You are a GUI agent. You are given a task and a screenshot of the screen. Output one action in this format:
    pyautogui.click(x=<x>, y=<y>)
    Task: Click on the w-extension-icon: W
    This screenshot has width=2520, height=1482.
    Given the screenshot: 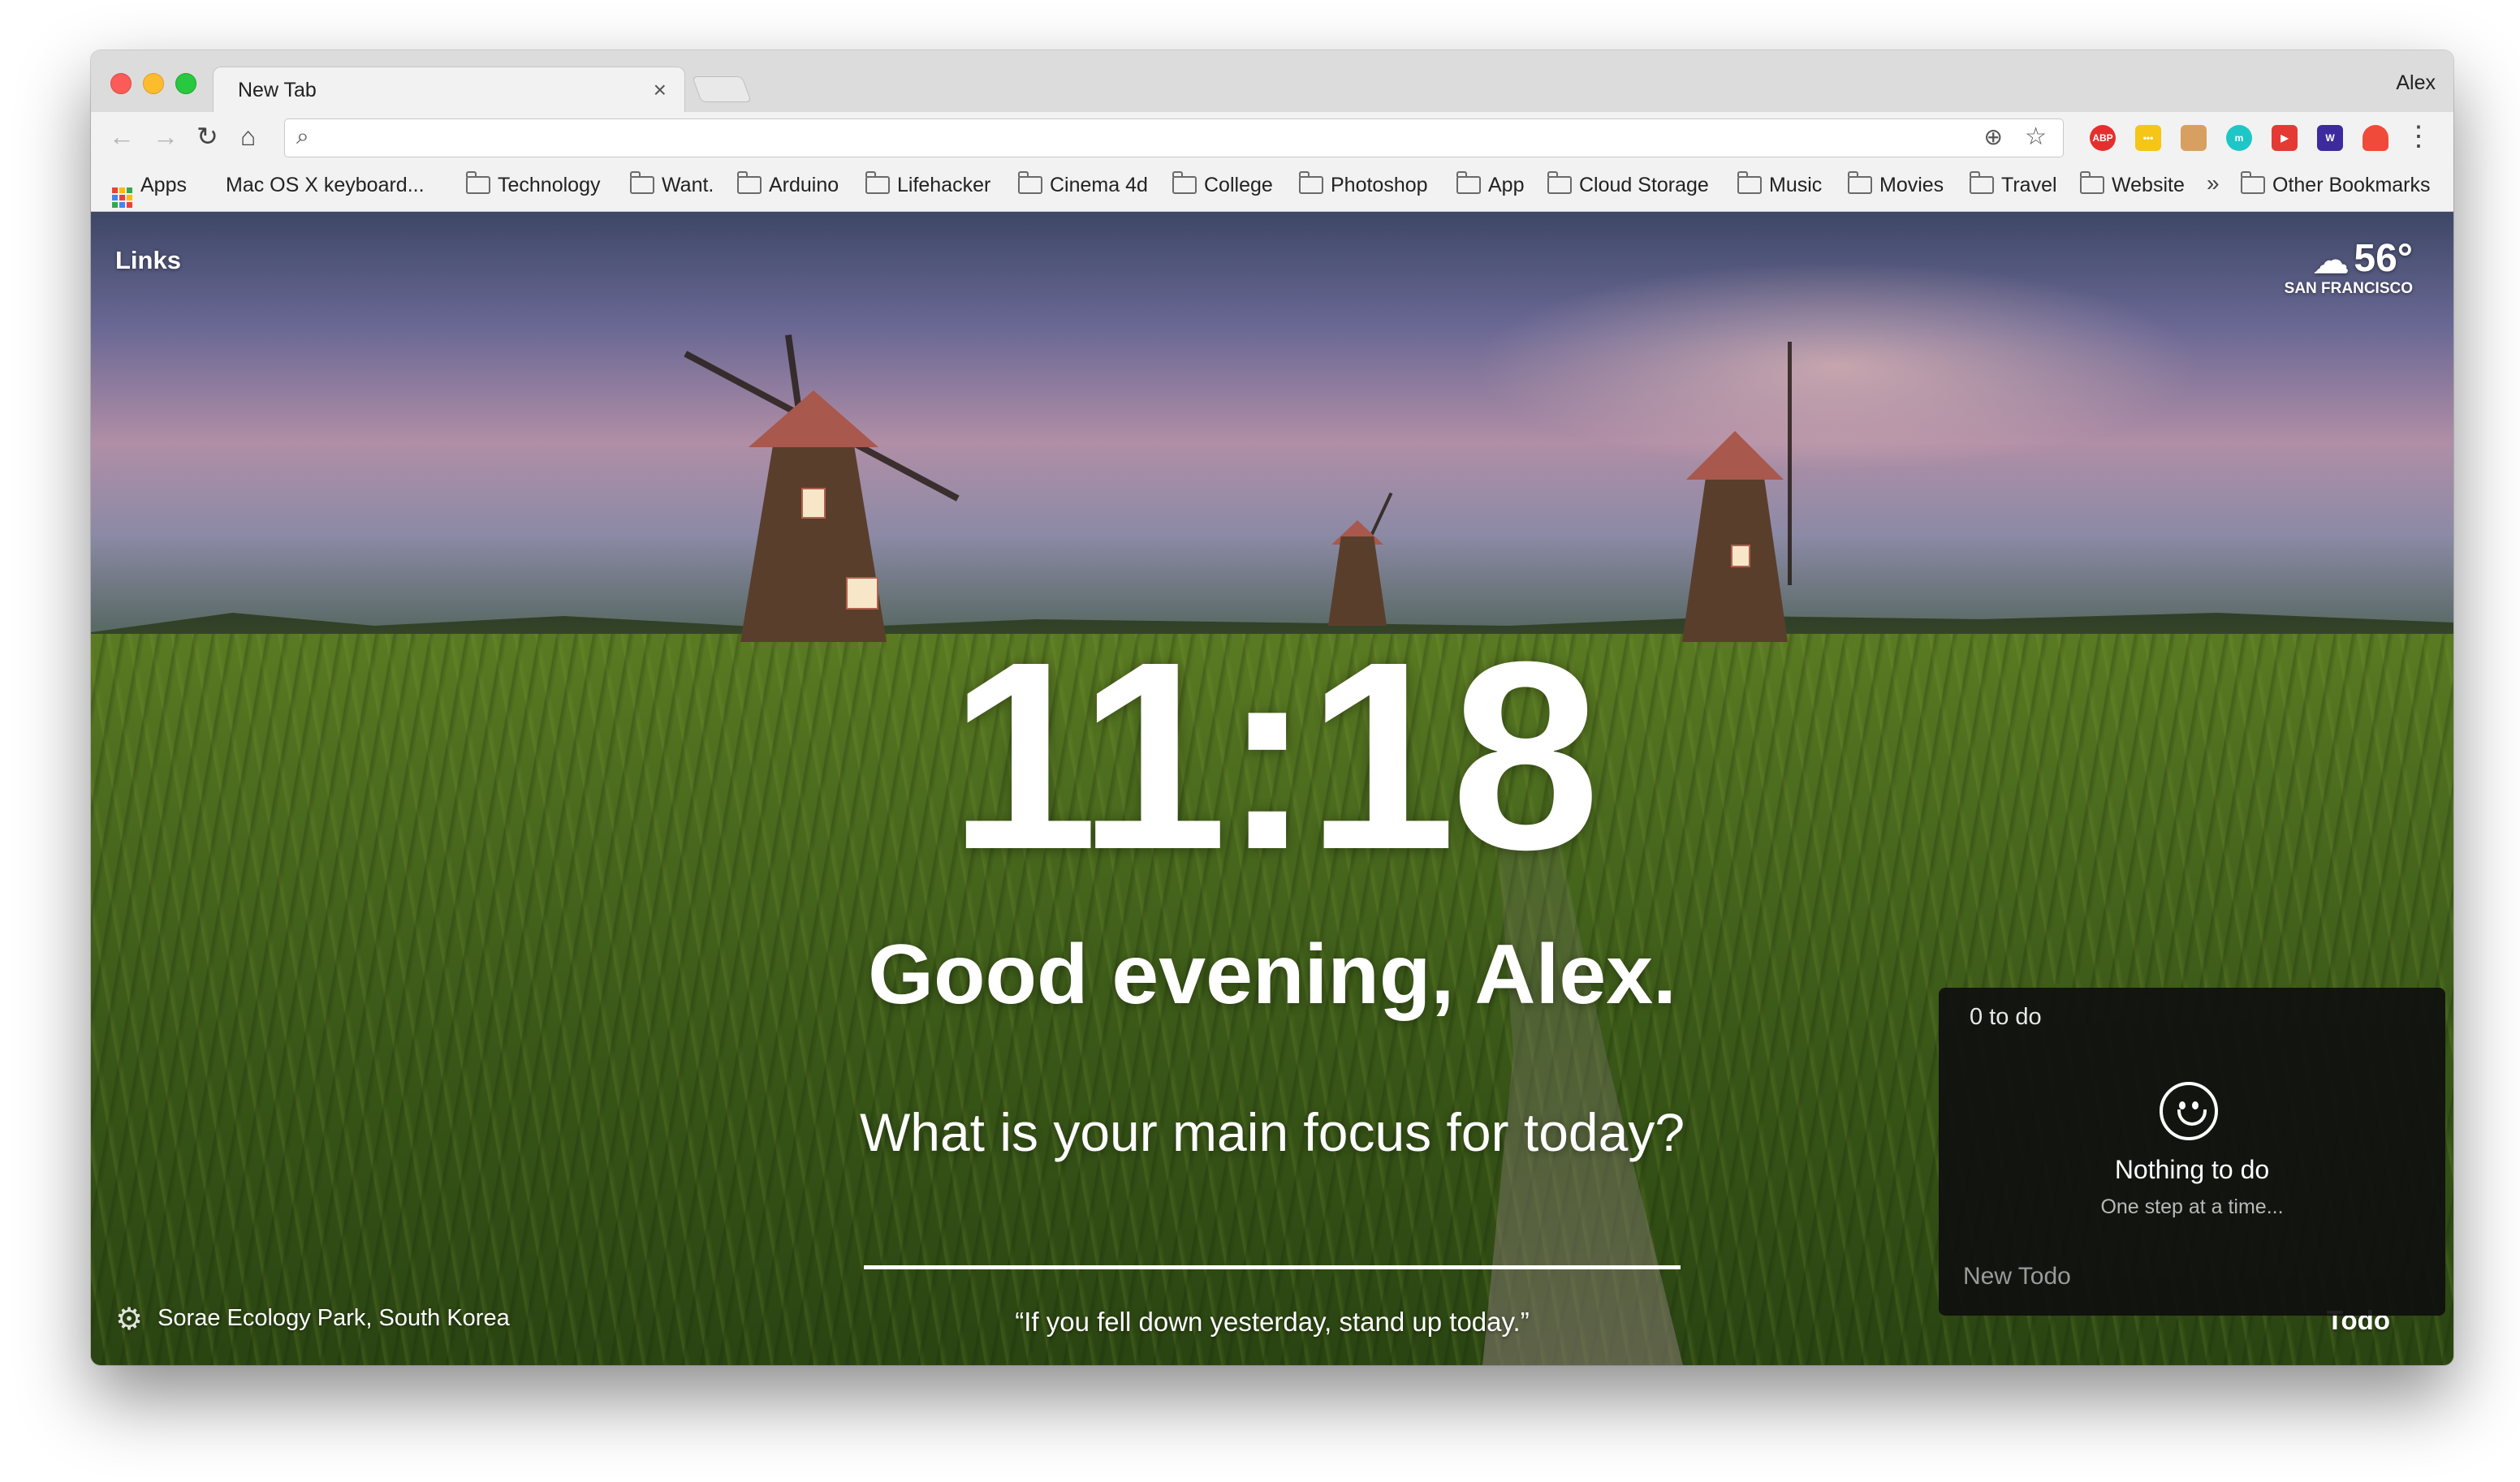 What is the action you would take?
    pyautogui.click(x=2330, y=138)
    